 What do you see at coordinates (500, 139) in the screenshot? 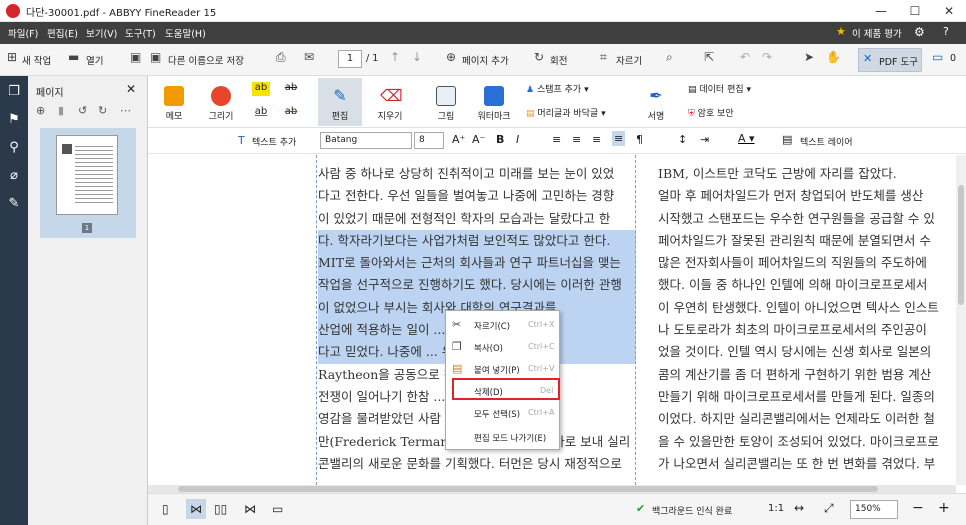
I see `bold-icon: B` at bounding box center [500, 139].